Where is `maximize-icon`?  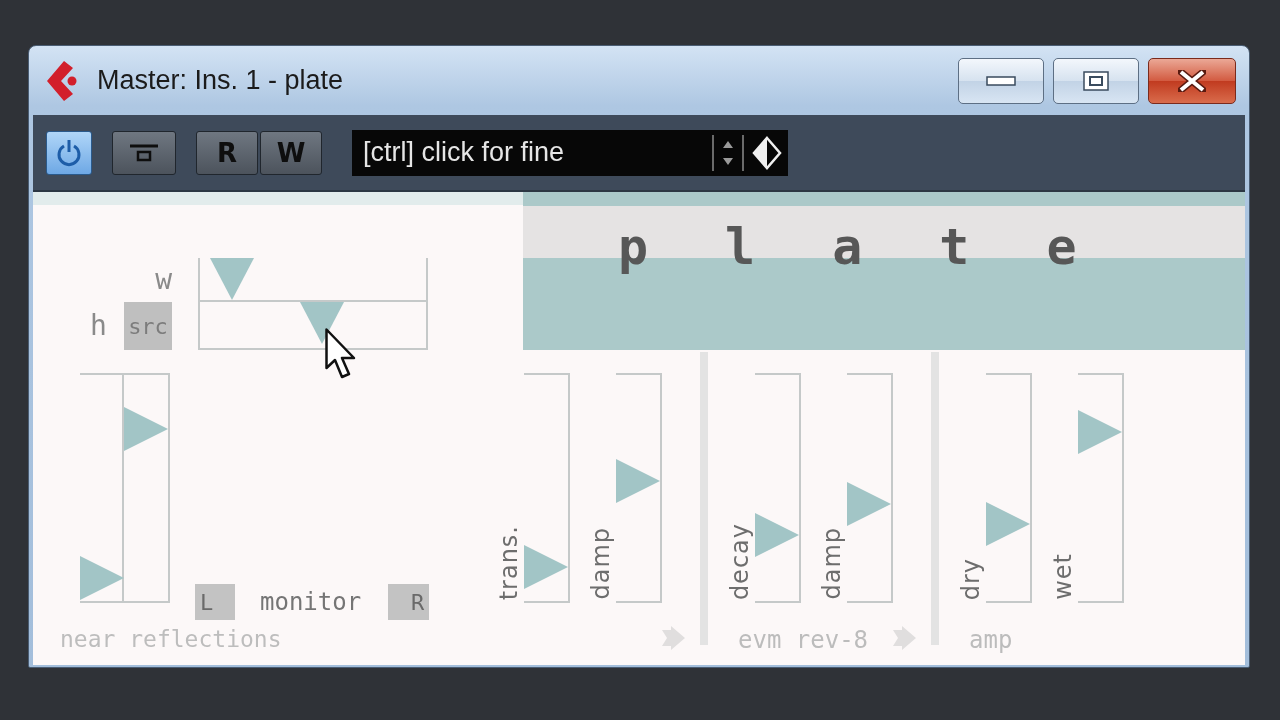 maximize-icon is located at coordinates (1096, 80).